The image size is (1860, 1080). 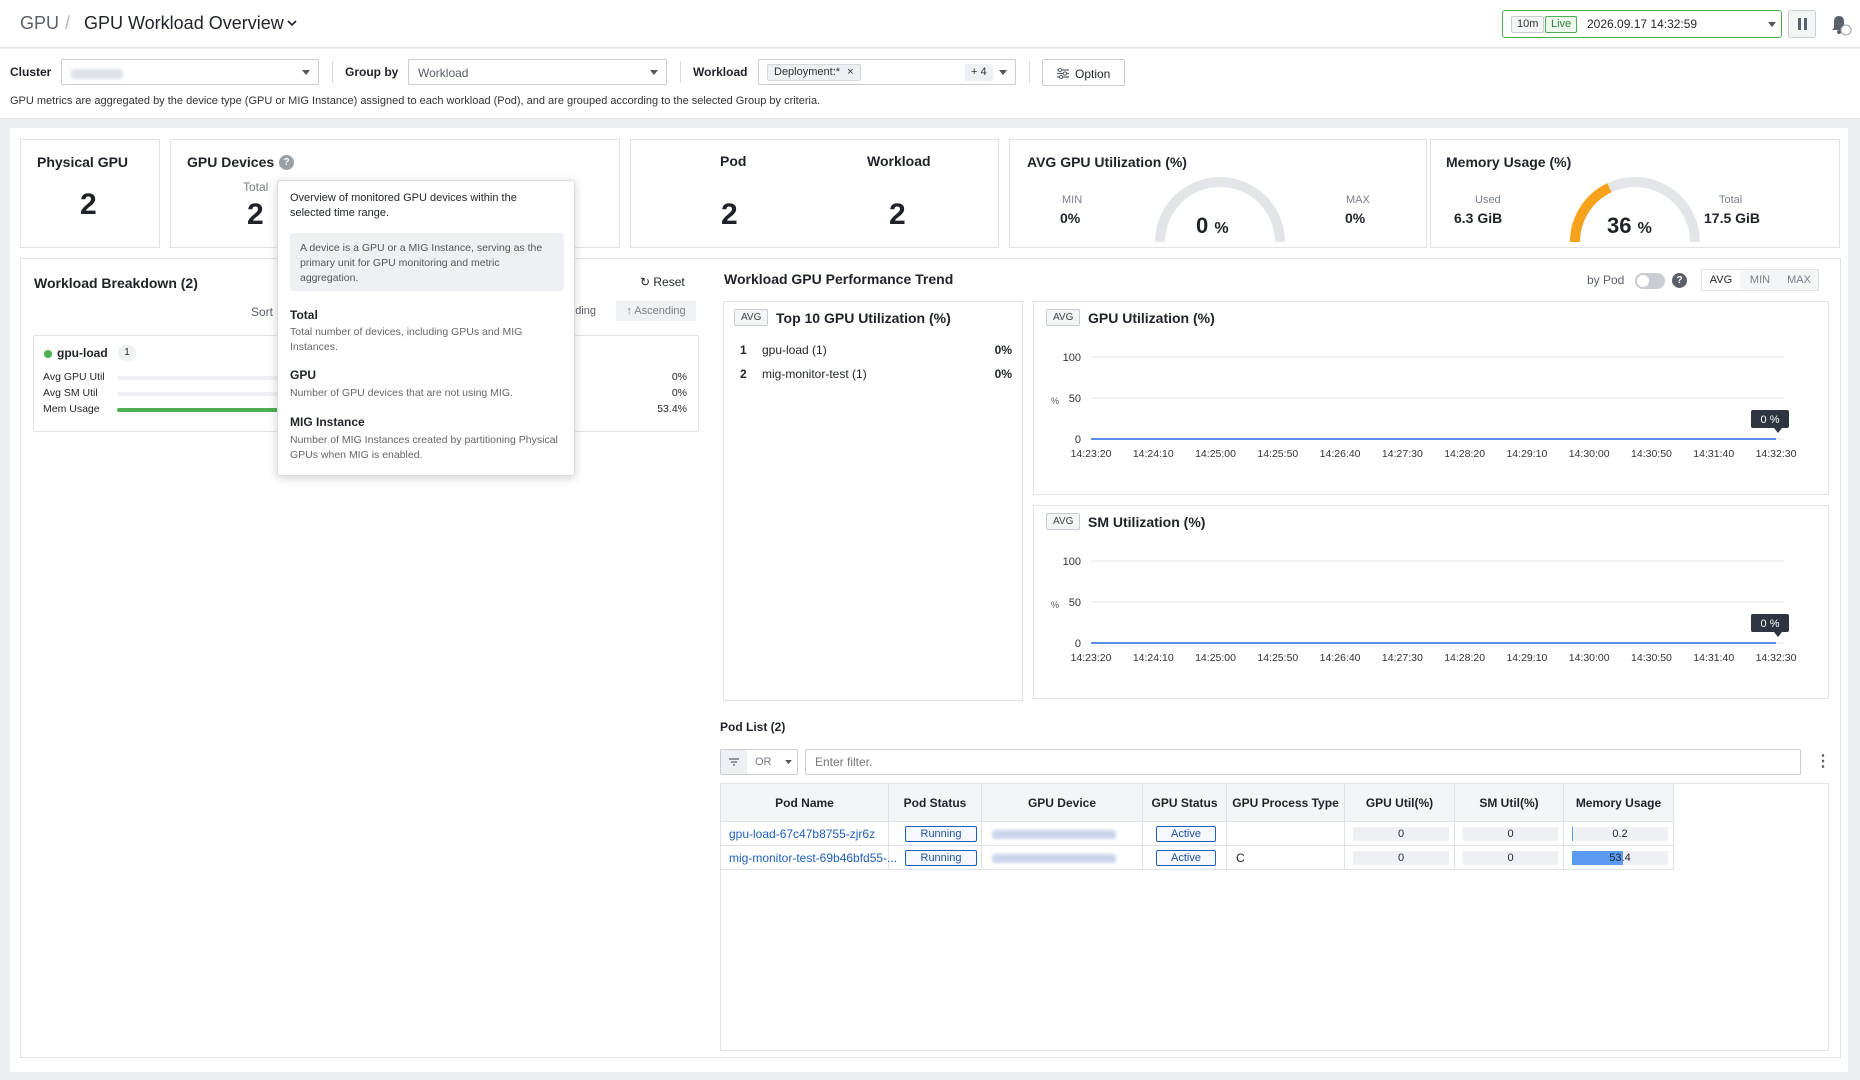 I want to click on status-dot, so click(x=48, y=354).